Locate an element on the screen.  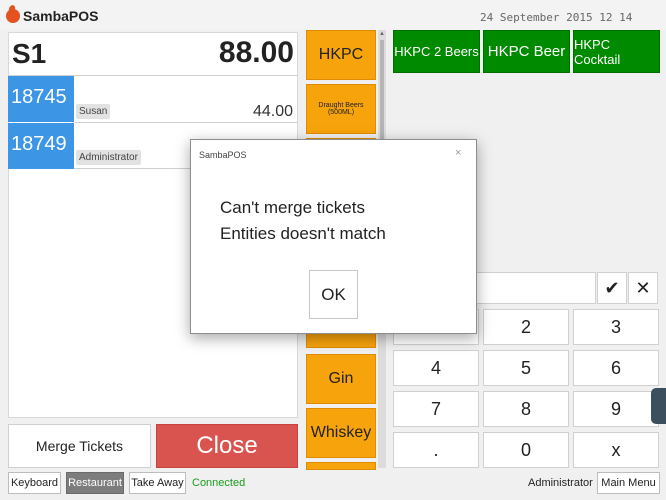
dialog-message-line-1: Can't merge tickets is located at coordinates (292, 207).